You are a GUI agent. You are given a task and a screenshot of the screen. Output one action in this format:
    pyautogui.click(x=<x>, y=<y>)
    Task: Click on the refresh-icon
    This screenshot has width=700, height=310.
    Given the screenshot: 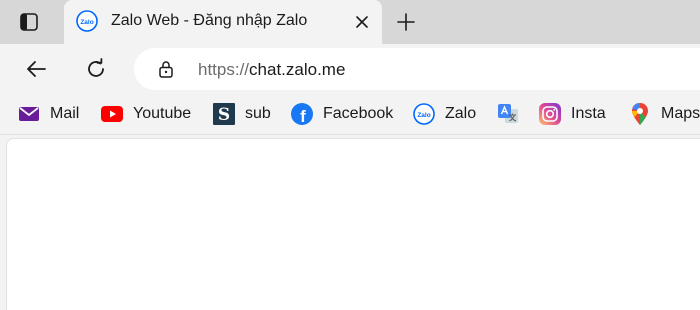 What is the action you would take?
    pyautogui.click(x=96, y=67)
    